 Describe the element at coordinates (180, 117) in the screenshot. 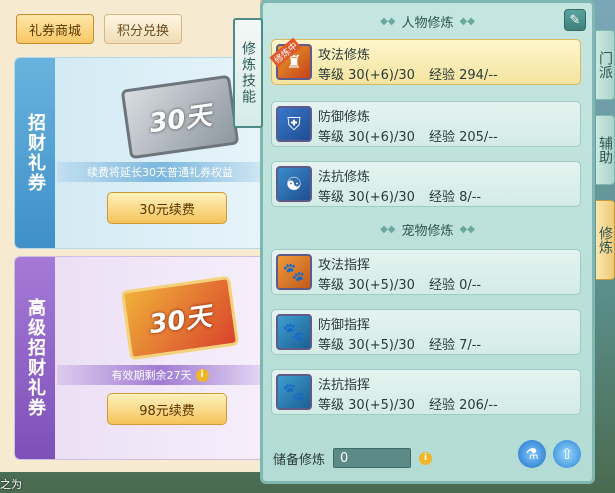

I see `silver-ticket-icon: 30天` at that location.